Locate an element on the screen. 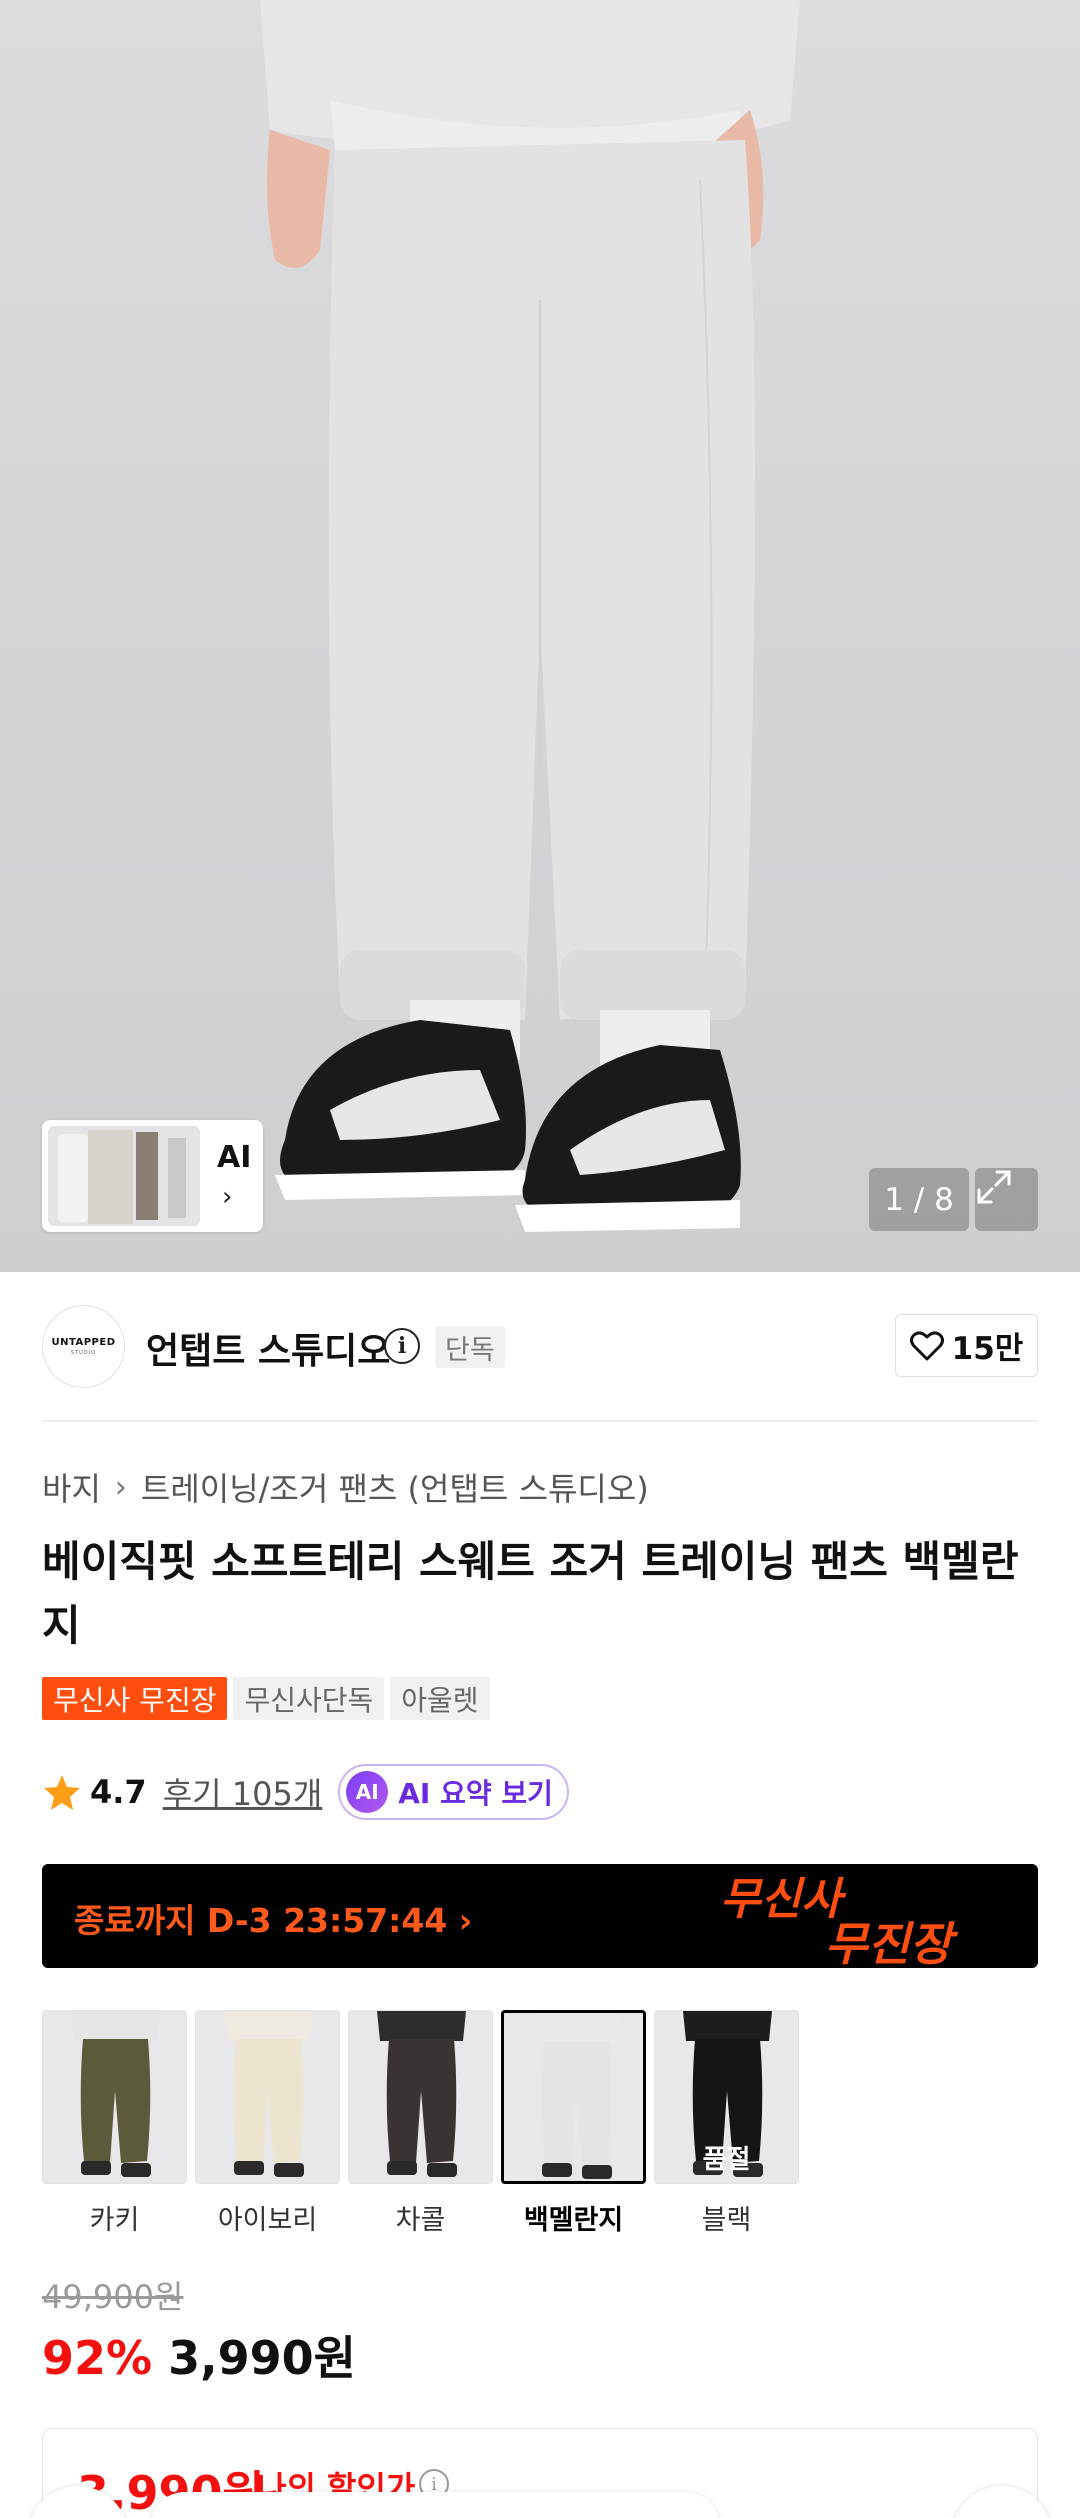  review-count-link: 후기 105개 is located at coordinates (243, 1792).